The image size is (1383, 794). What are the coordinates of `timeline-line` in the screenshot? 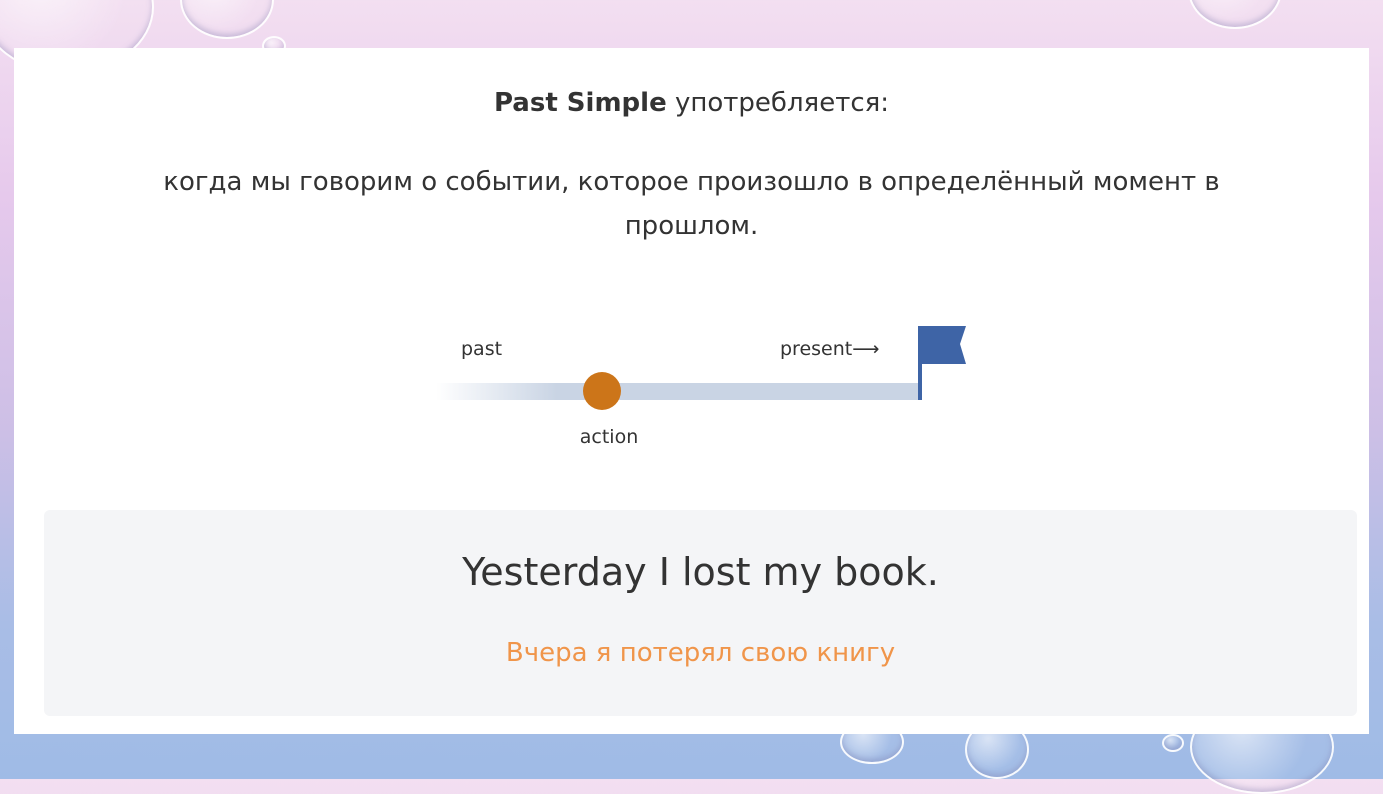 It's located at (678, 391).